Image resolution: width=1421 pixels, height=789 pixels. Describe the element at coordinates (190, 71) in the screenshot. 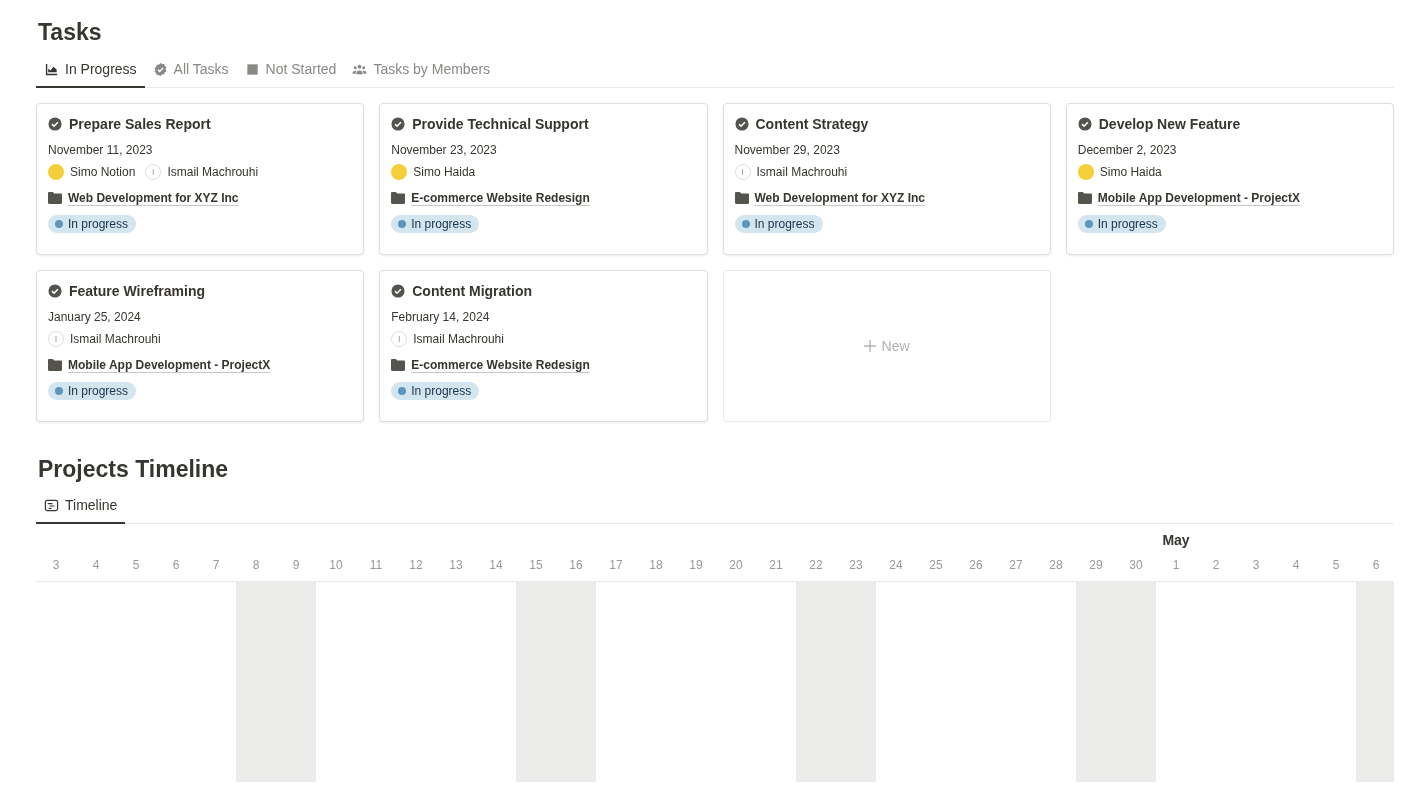

I see `view-tab: All Tasks` at that location.